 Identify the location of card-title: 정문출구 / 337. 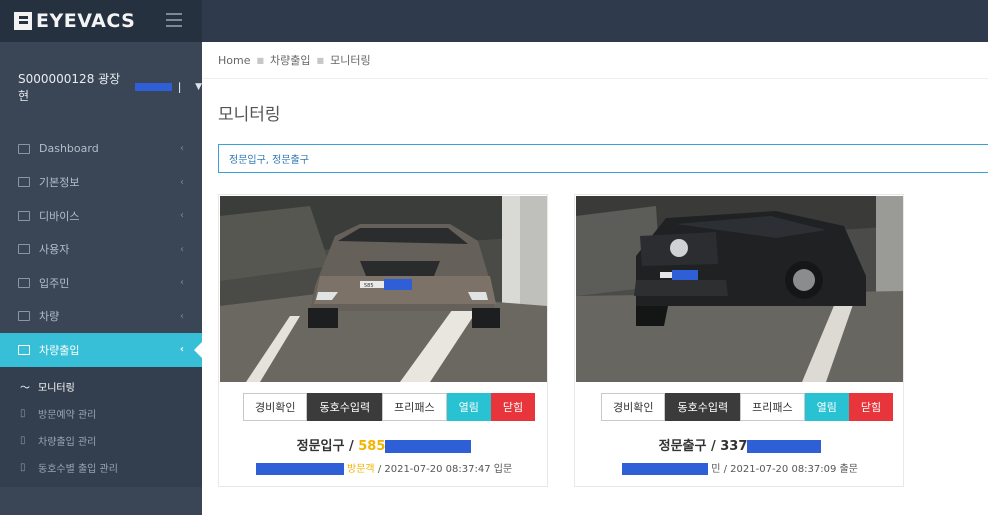
(740, 444).